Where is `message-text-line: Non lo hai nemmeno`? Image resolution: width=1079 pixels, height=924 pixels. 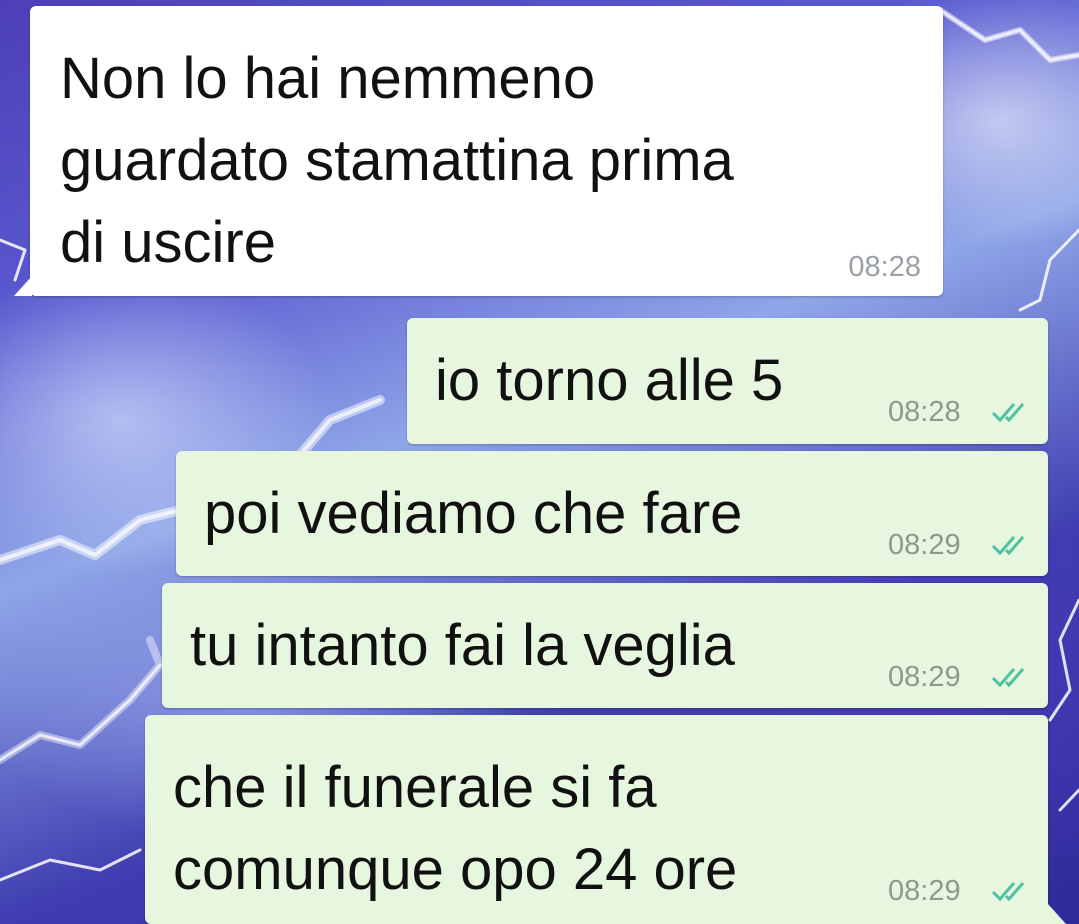
message-text-line: Non lo hai nemmeno is located at coordinates (328, 78).